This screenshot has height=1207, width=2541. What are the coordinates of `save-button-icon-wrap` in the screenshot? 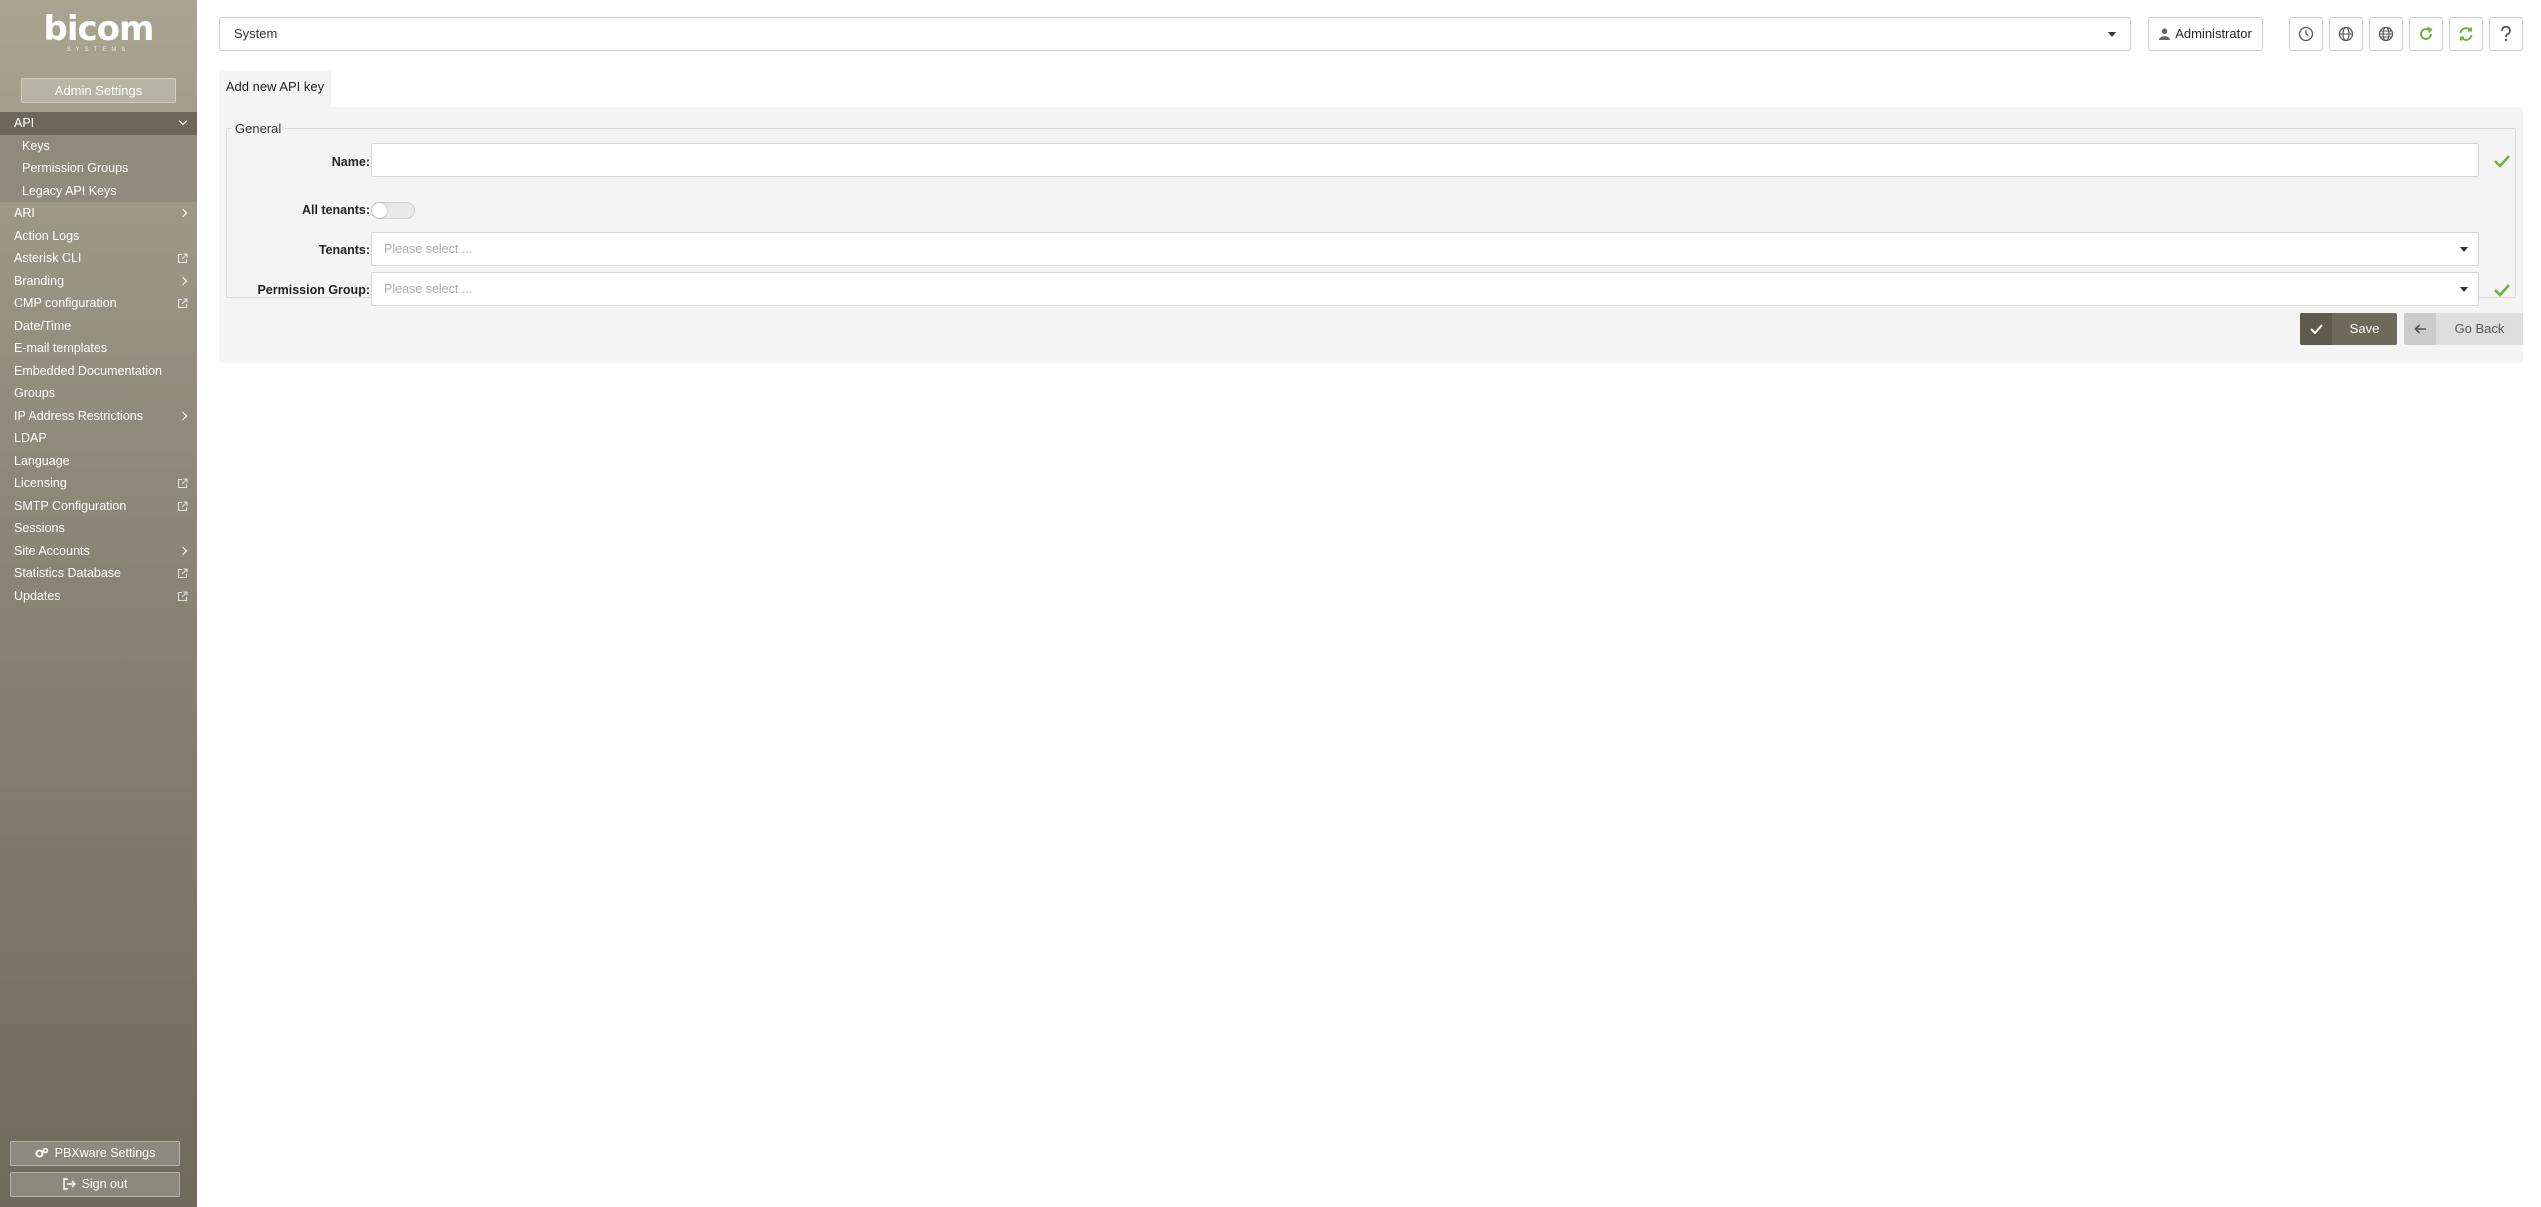 It's located at (2316, 329).